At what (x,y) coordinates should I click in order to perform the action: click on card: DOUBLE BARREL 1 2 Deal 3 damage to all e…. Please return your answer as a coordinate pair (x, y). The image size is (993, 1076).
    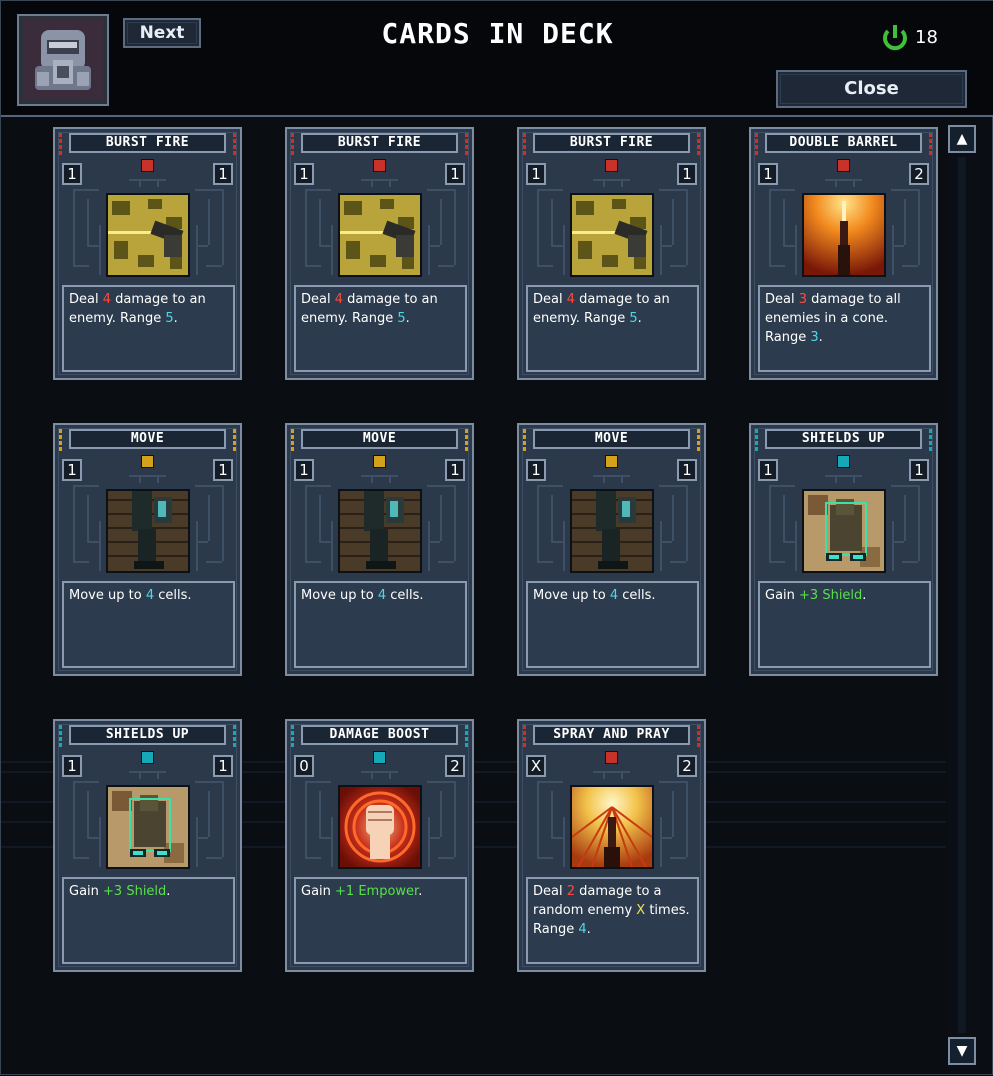
    Looking at the image, I should click on (843, 253).